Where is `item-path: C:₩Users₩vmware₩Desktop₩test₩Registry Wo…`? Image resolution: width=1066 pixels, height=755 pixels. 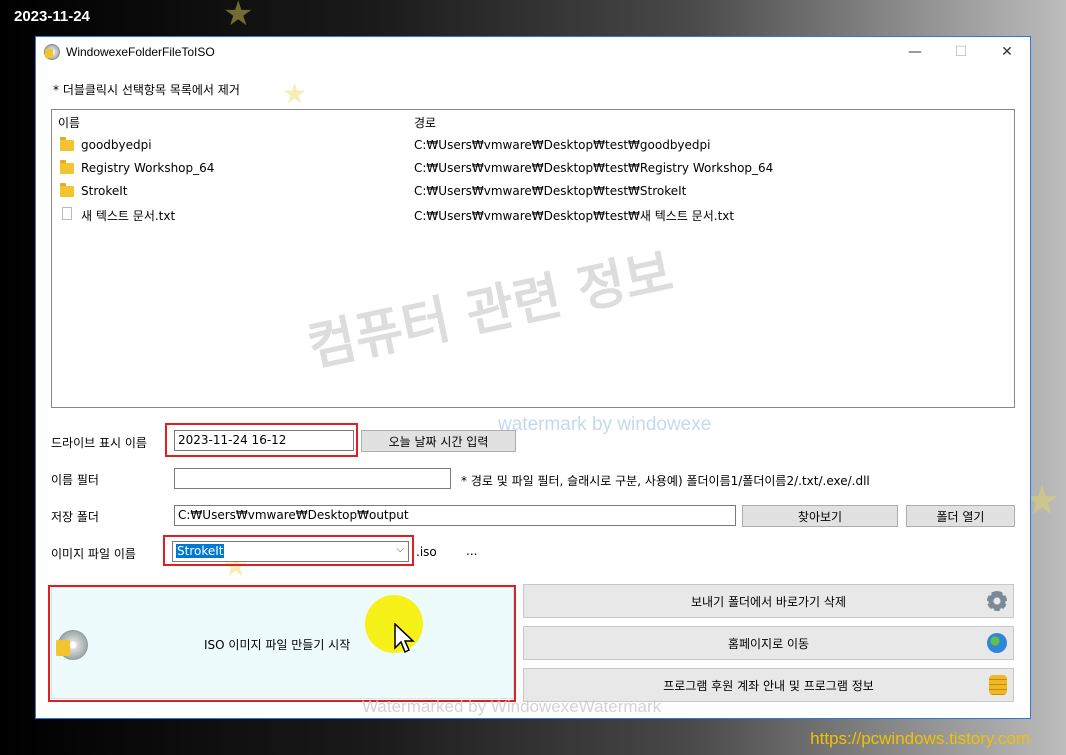 item-path: C:₩Users₩vmware₩Desktop₩test₩Registry Wo… is located at coordinates (594, 168).